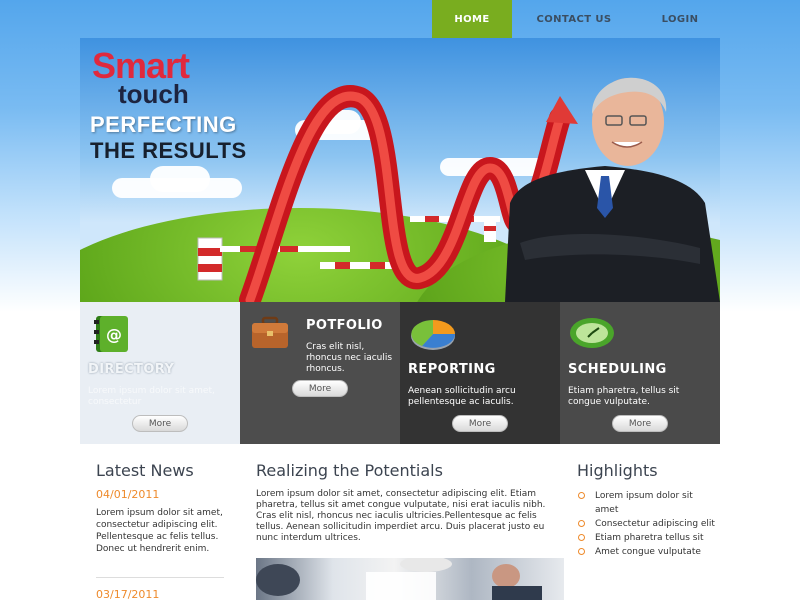 The image size is (800, 600). Describe the element at coordinates (127, 594) in the screenshot. I see `news-date: 03/17/2011` at that location.